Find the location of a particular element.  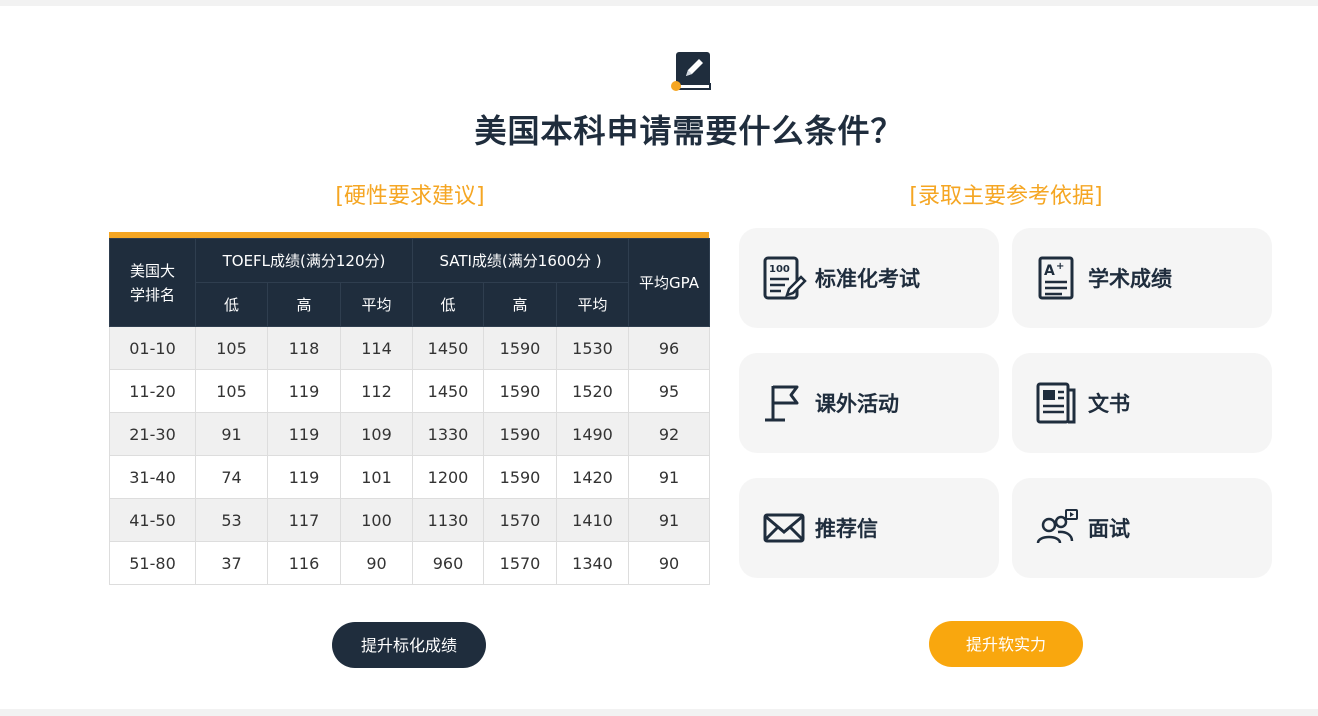

table-cell: 100 is located at coordinates (376, 520).